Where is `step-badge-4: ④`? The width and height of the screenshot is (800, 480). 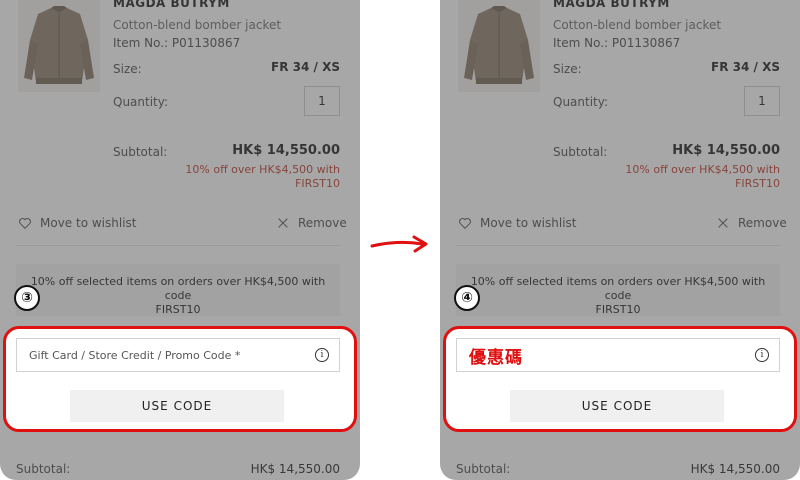
step-badge-4: ④ is located at coordinates (467, 298).